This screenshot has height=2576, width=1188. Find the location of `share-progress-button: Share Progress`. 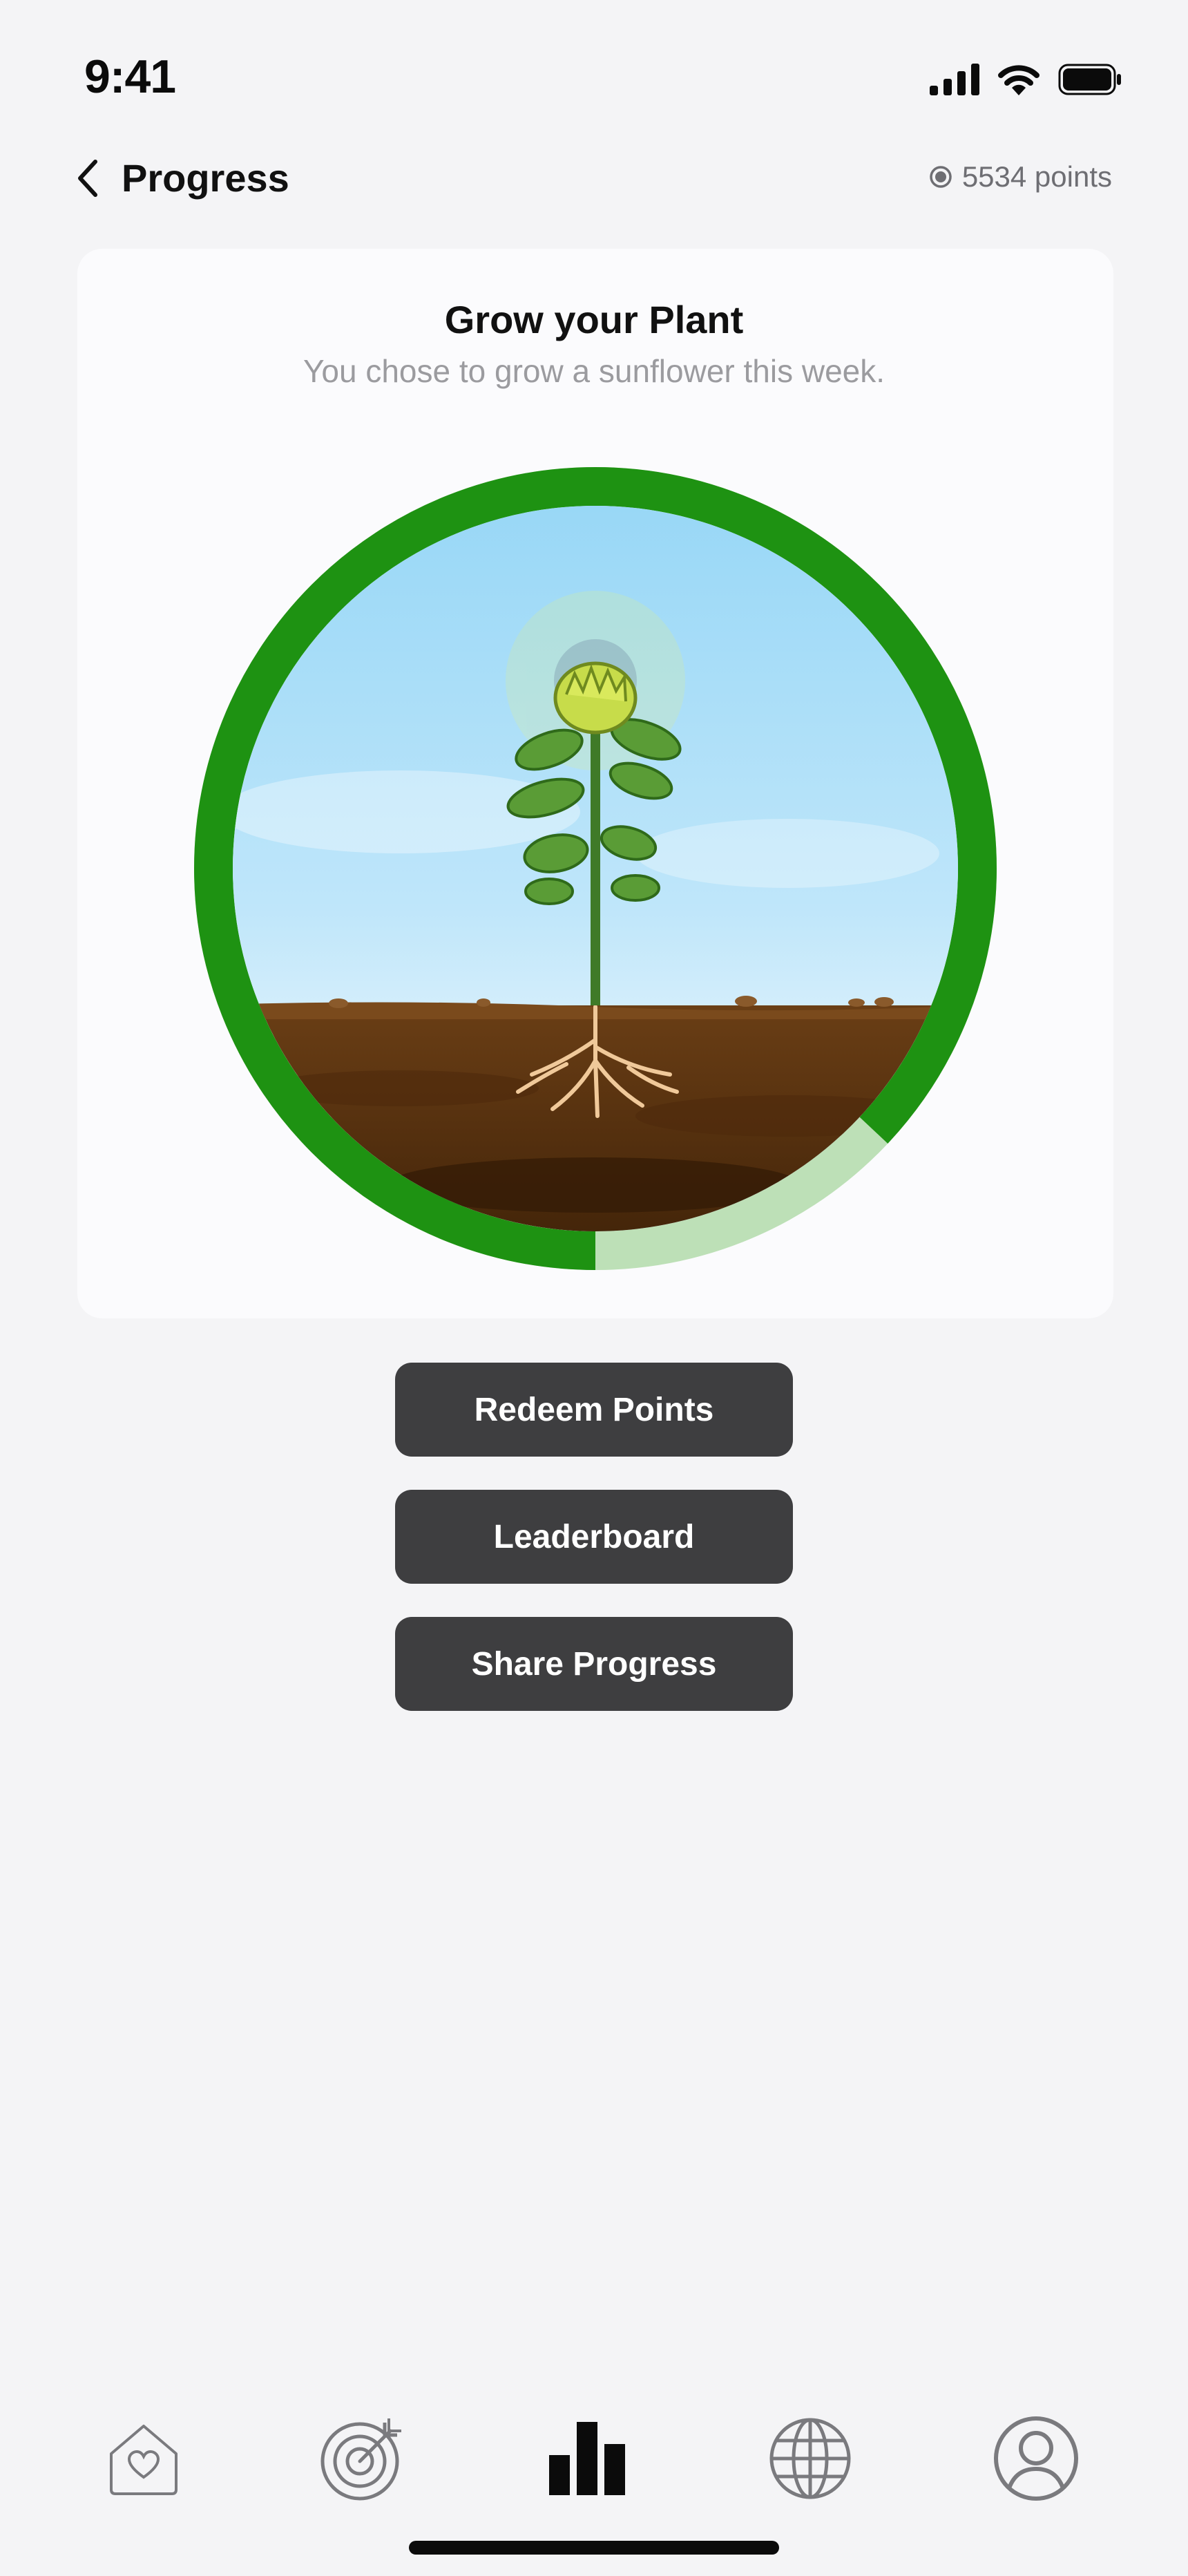

share-progress-button: Share Progress is located at coordinates (594, 1664).